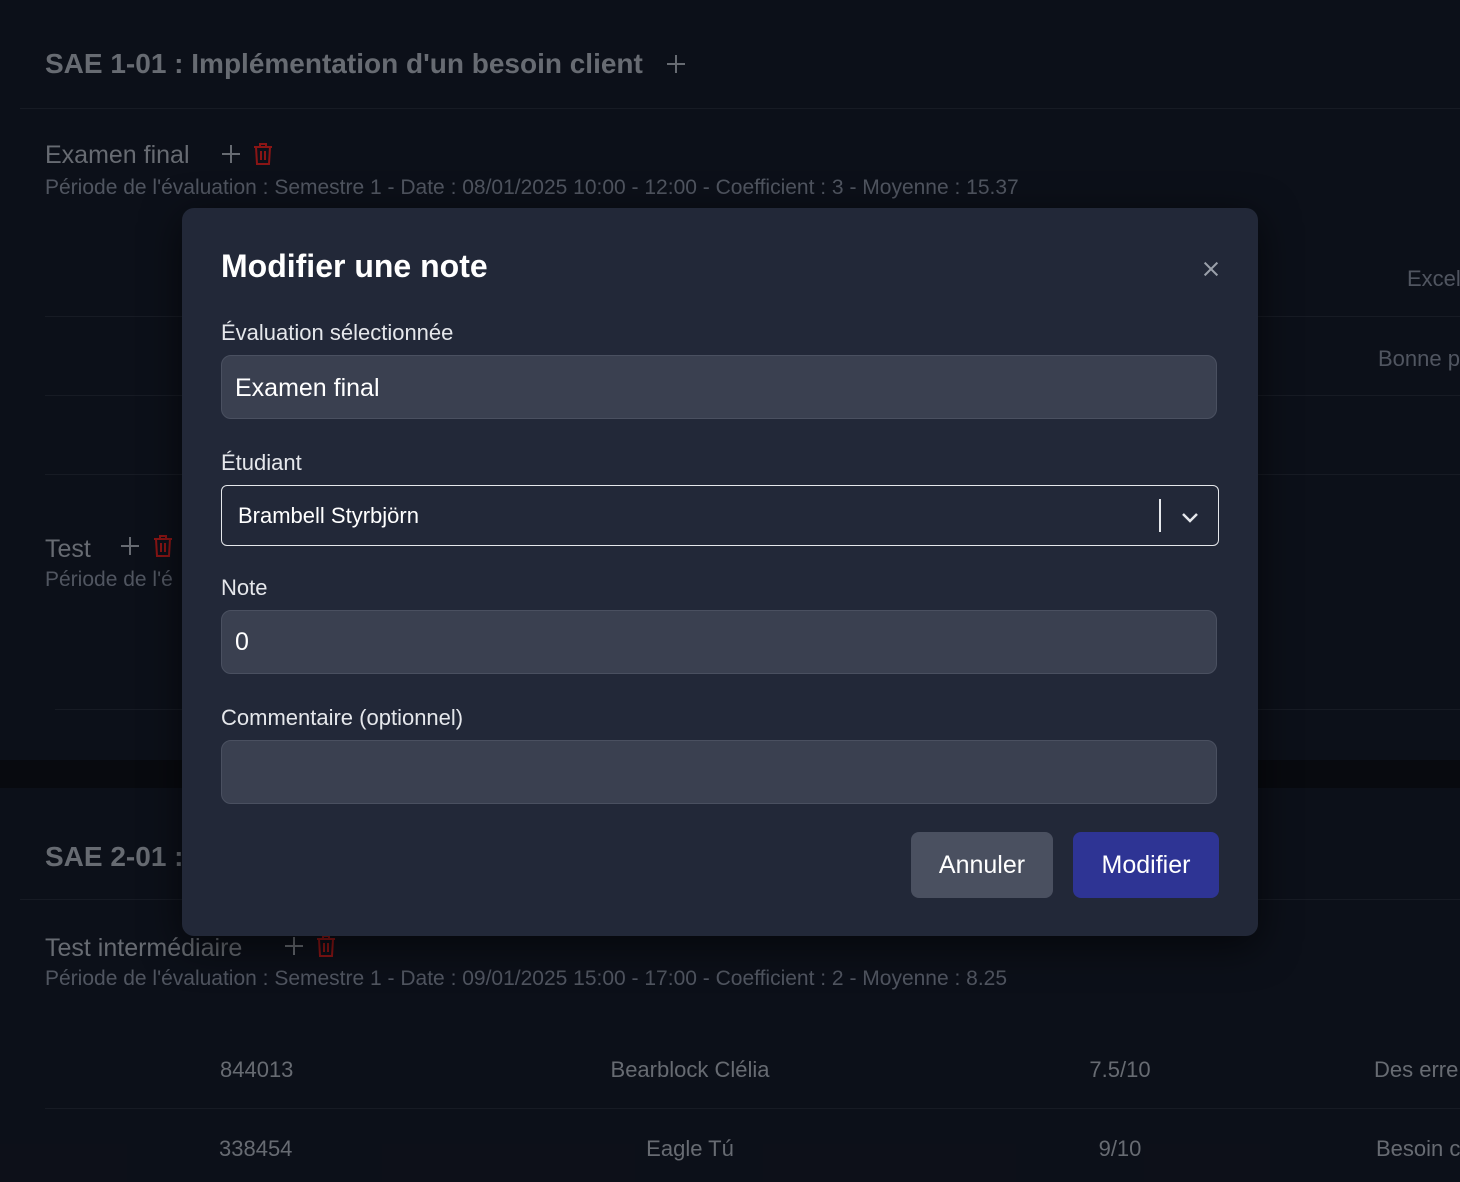  Describe the element at coordinates (244, 587) in the screenshot. I see `grade-label: Note` at that location.